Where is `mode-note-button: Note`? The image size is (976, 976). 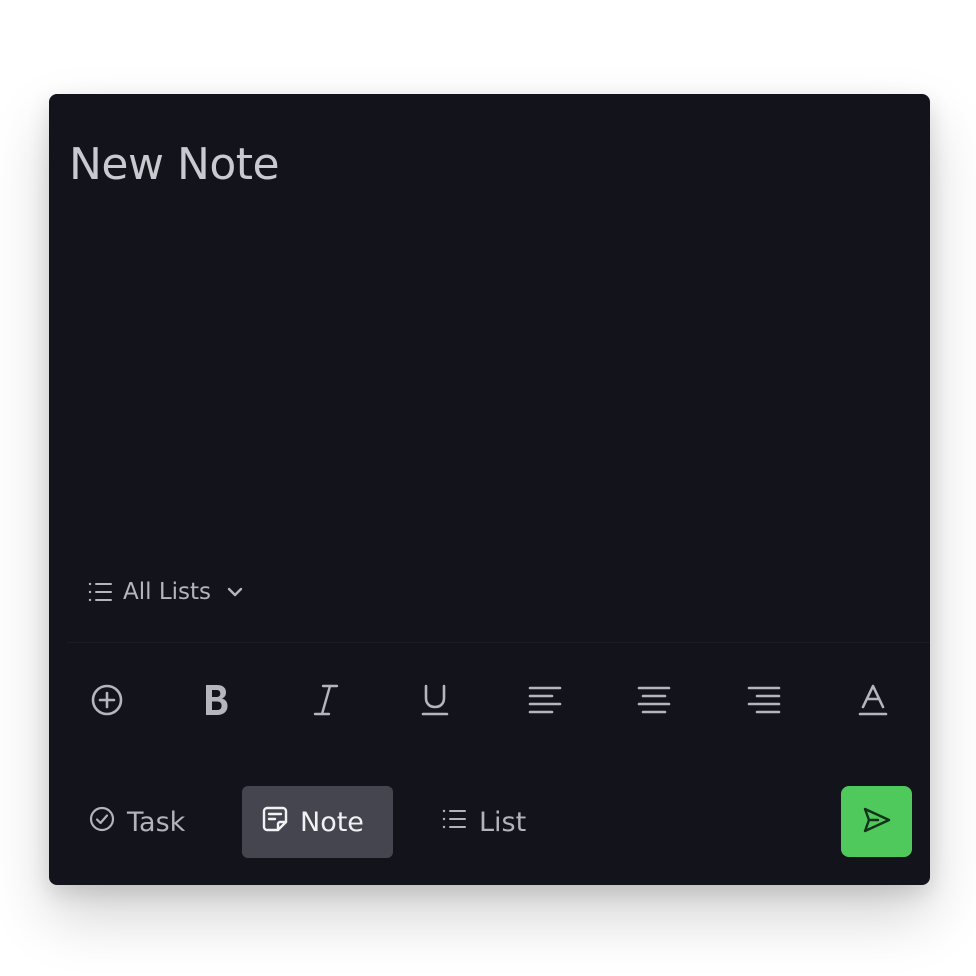
mode-note-button: Note is located at coordinates (317, 822).